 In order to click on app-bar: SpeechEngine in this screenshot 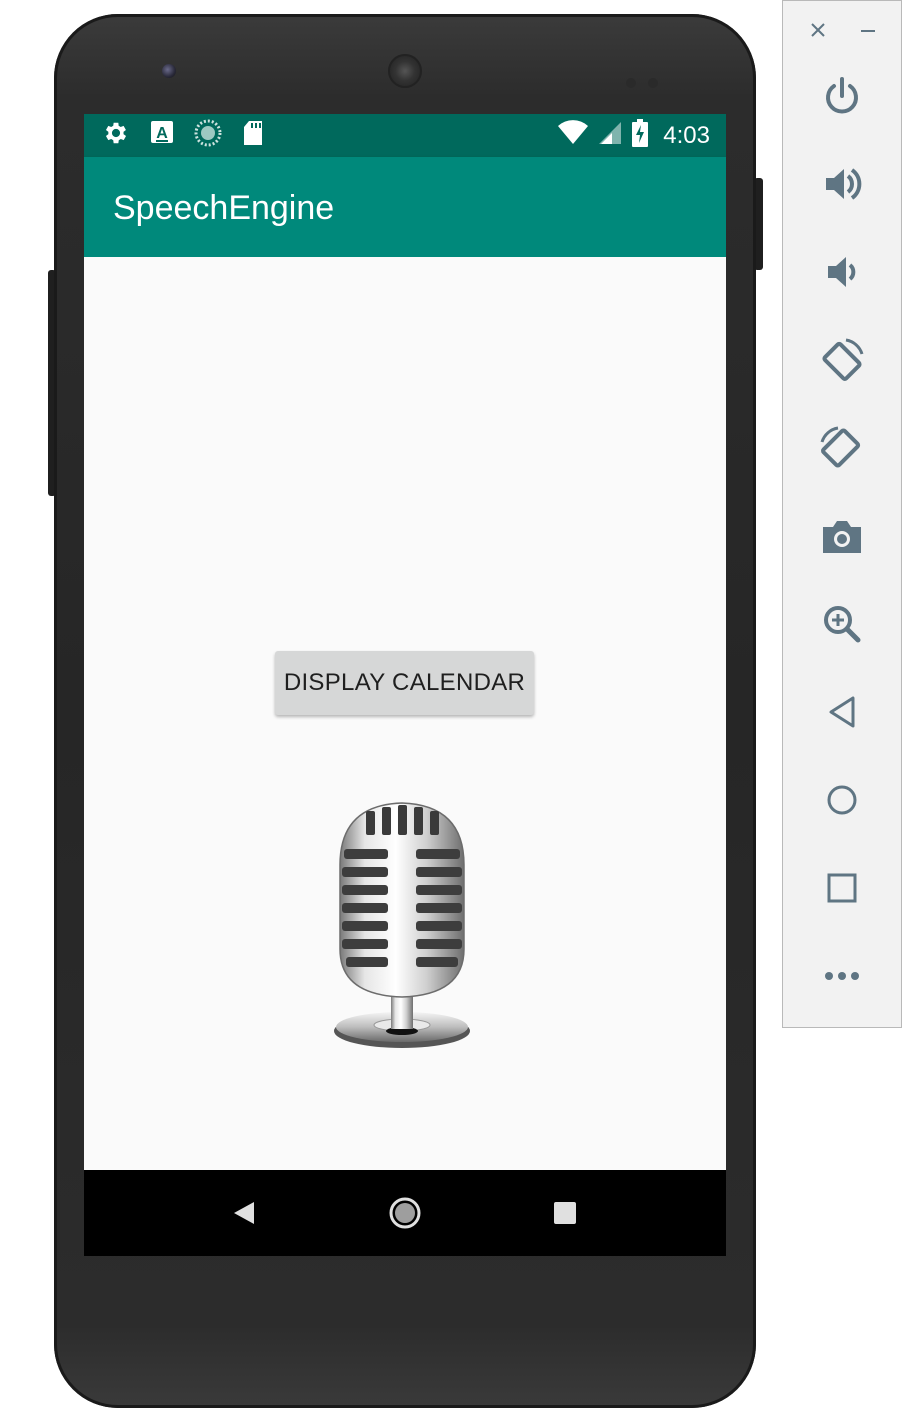, I will do `click(405, 207)`.